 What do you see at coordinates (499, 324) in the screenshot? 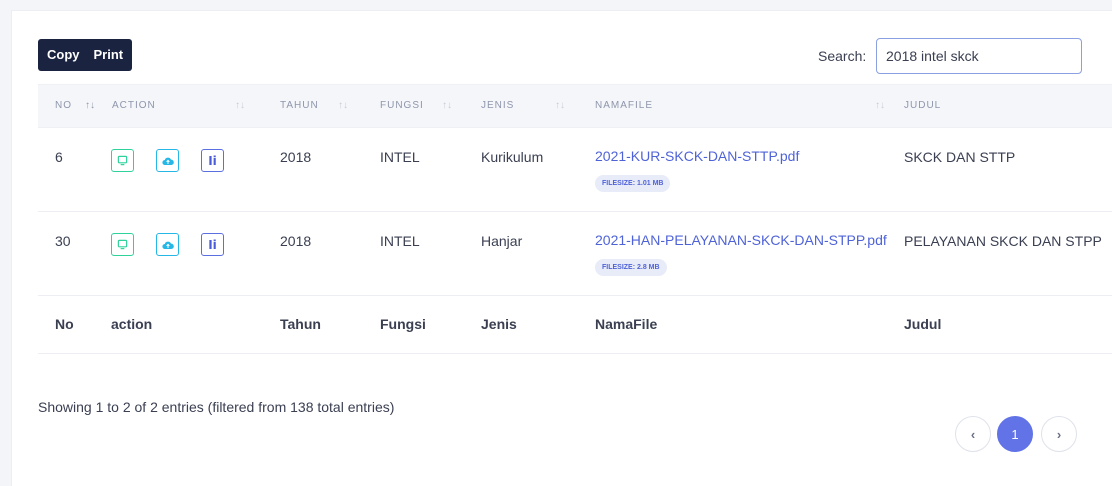
I see `footer-jenis: Jenis` at bounding box center [499, 324].